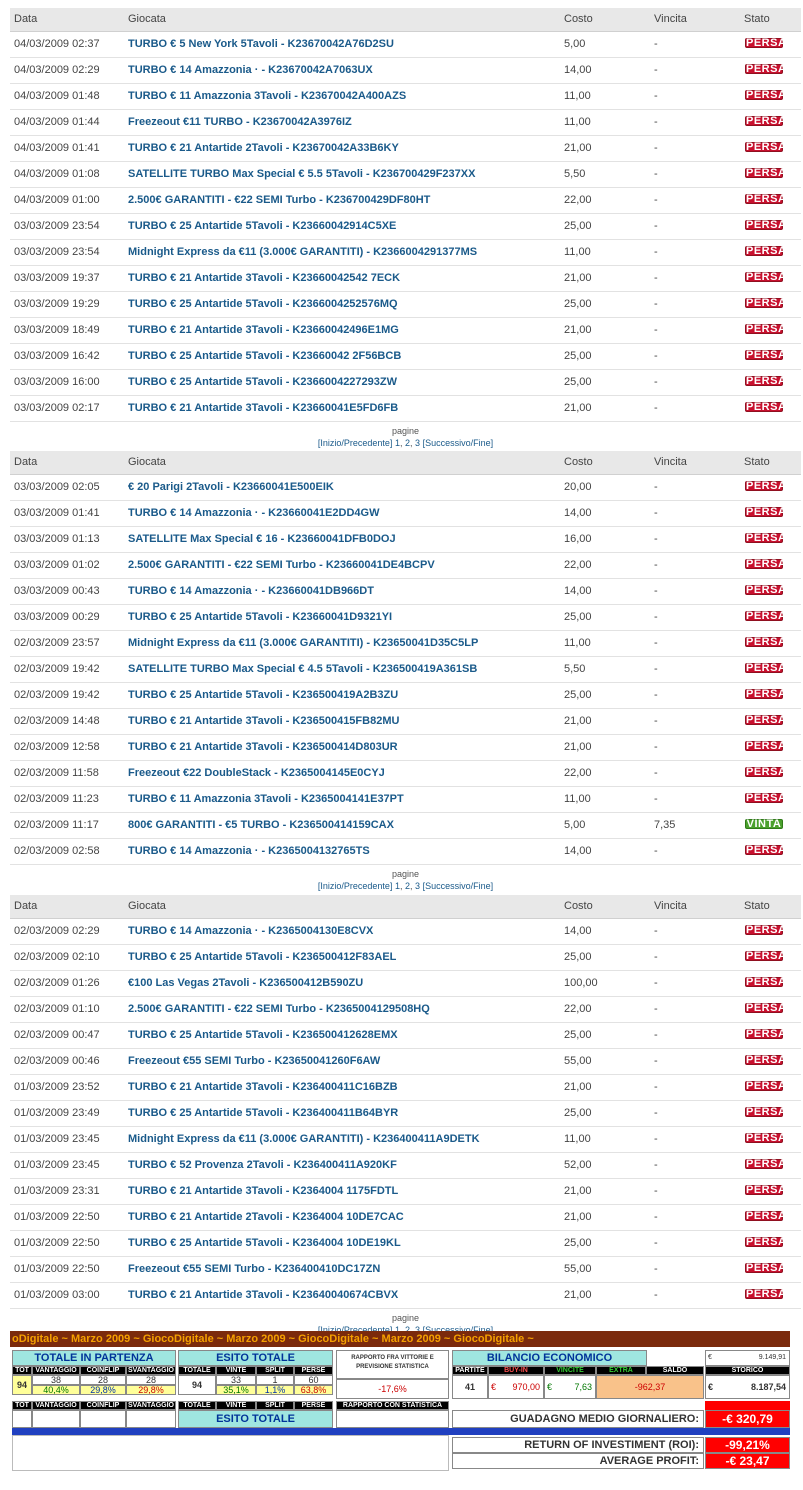 The height and width of the screenshot is (1490, 803). Describe the element at coordinates (103, 1419) in the screenshot. I see `empty-coinflip` at that location.